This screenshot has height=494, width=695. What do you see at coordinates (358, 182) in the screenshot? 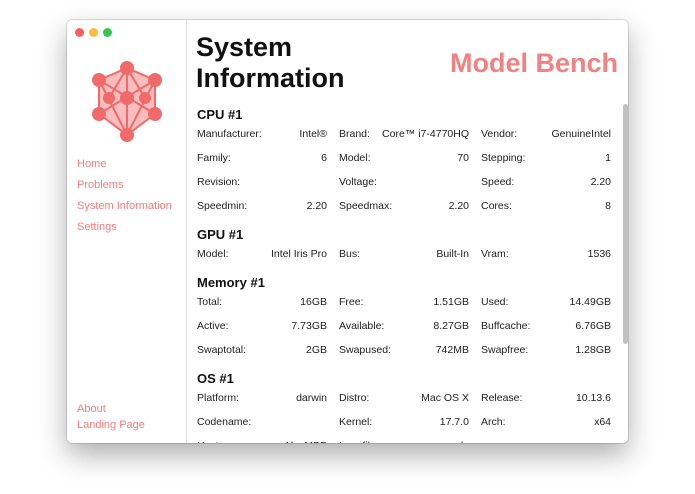
I see `field-label: Voltage:` at bounding box center [358, 182].